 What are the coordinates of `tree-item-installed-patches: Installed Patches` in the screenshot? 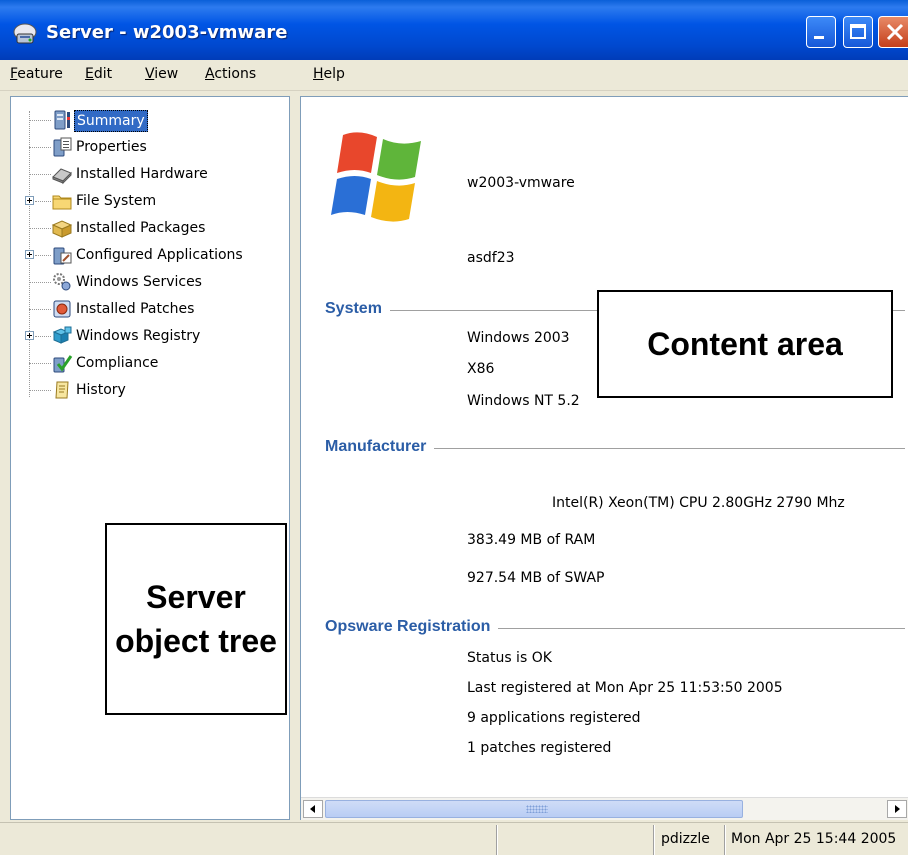 It's located at (146, 310).